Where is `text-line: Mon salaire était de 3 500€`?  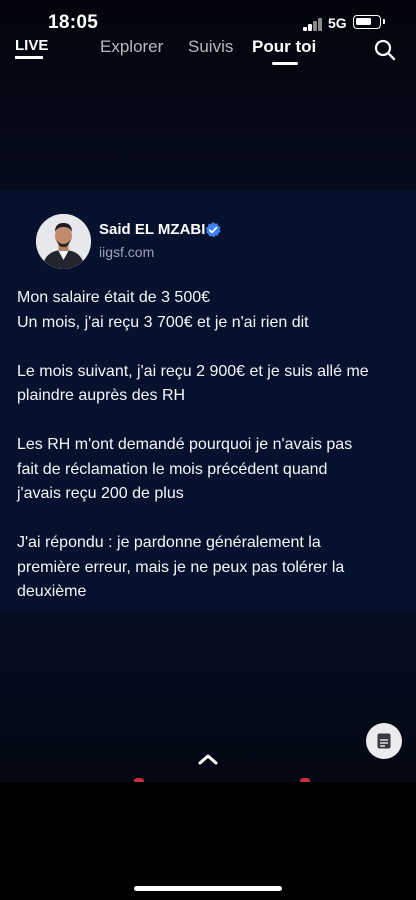 text-line: Mon salaire était de 3 500€ is located at coordinates (114, 297).